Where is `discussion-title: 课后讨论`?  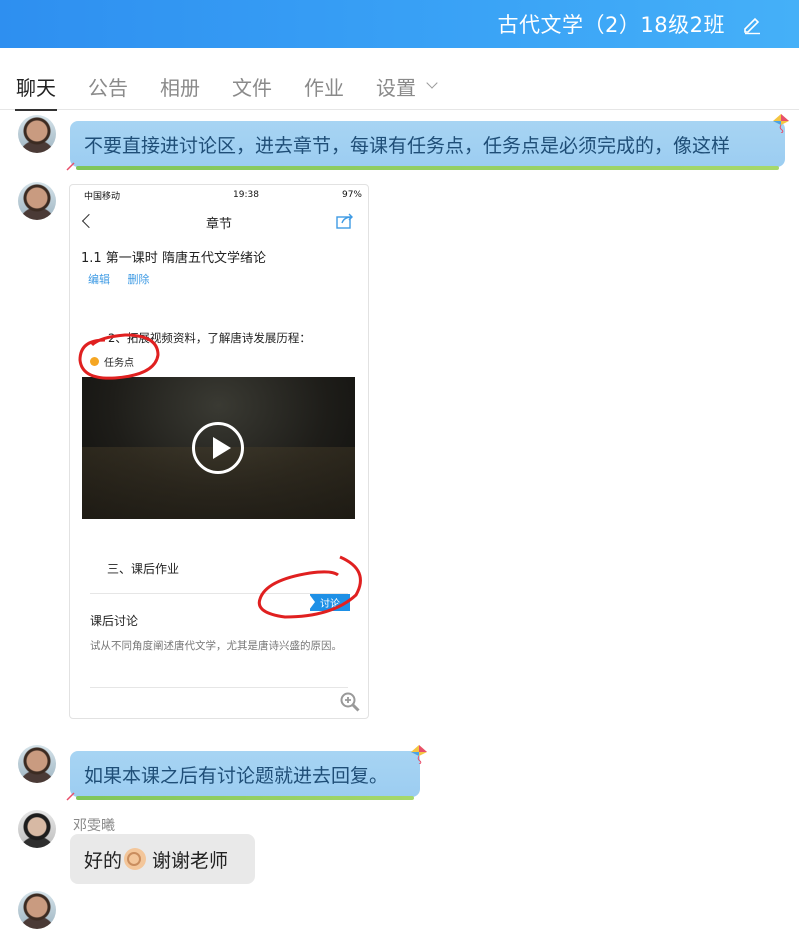
discussion-title: 课后讨论 is located at coordinates (114, 621).